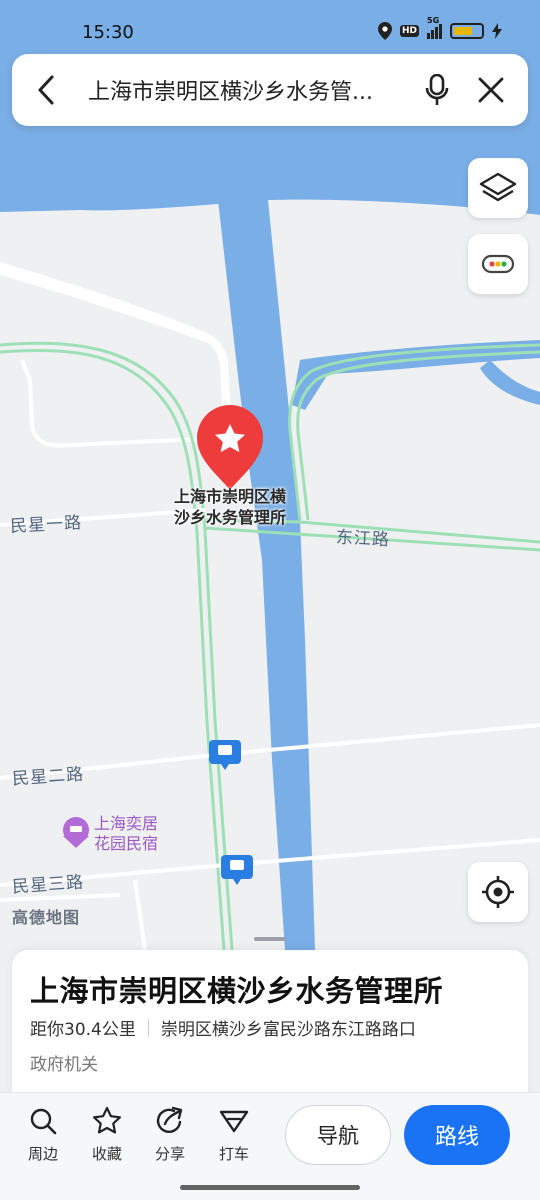 This screenshot has height=1200, width=540. What do you see at coordinates (229, 517) in the screenshot?
I see `marker-label-line: 沙乡水务管理所` at bounding box center [229, 517].